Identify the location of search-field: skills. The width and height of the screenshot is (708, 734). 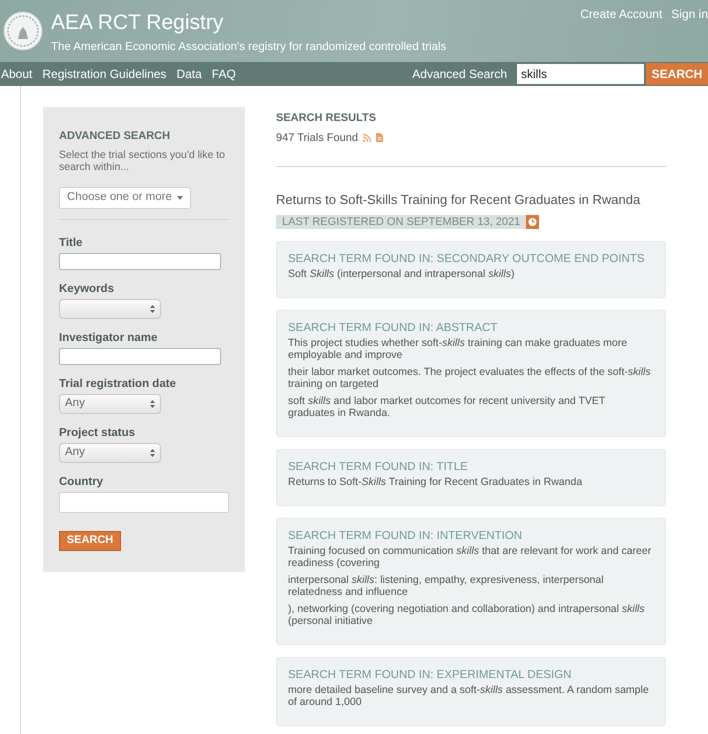
(580, 74).